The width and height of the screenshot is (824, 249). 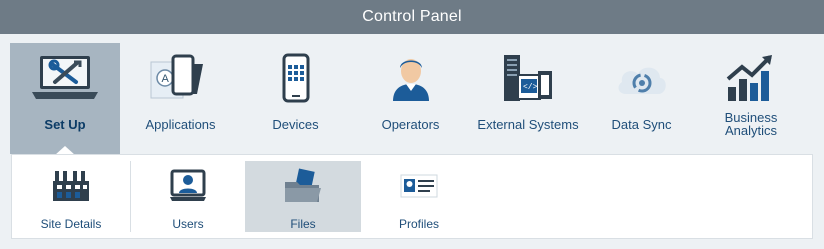 I want to click on sub-item-users: Users, so click(x=188, y=196).